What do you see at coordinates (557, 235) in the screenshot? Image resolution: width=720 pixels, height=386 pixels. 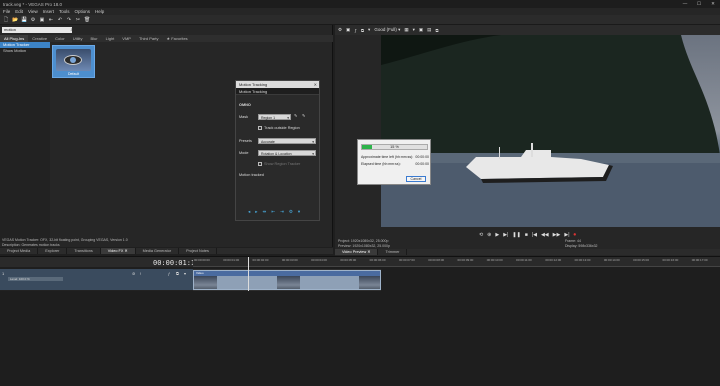 I see `next-frame-icon: ▶▶` at bounding box center [557, 235].